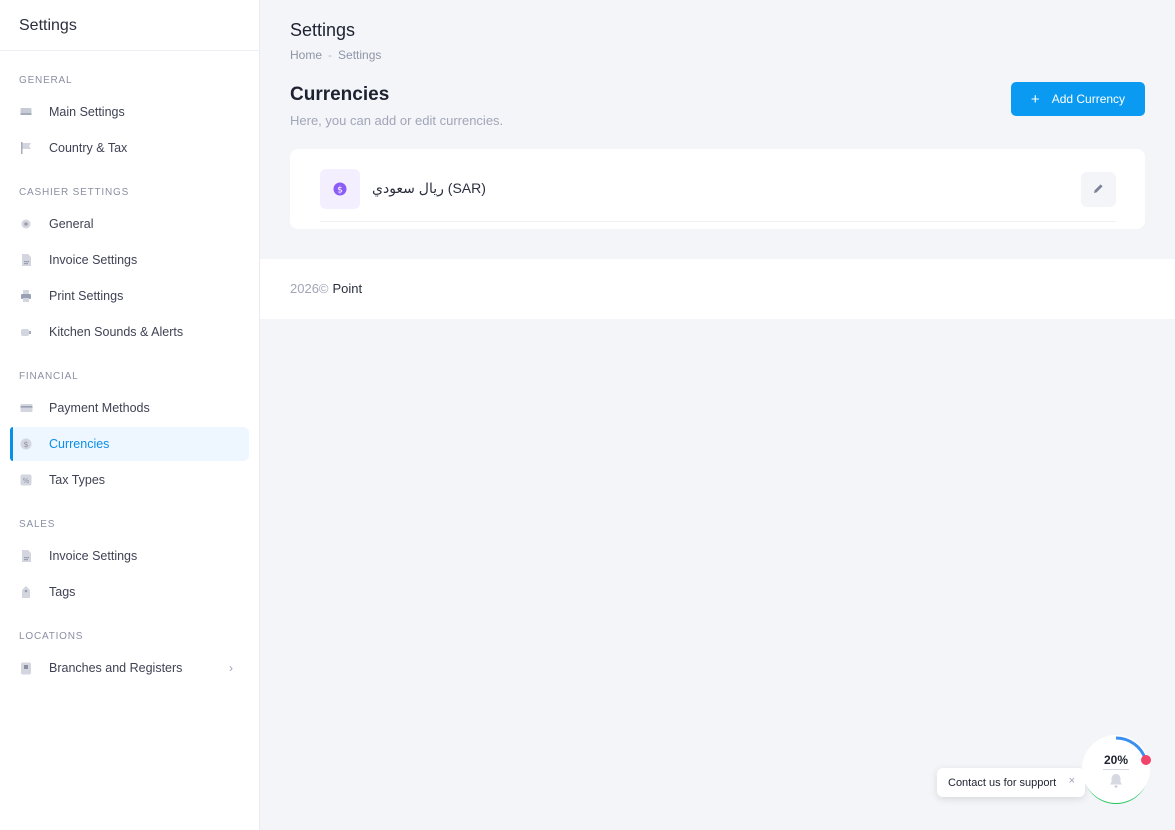 This screenshot has height=830, width=1175. I want to click on printer-icon, so click(26, 296).